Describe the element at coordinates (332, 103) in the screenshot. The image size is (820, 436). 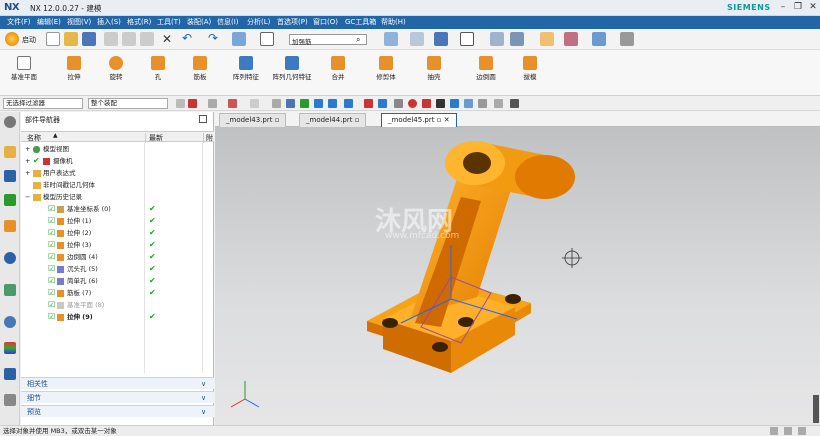
I see `line-icon` at that location.